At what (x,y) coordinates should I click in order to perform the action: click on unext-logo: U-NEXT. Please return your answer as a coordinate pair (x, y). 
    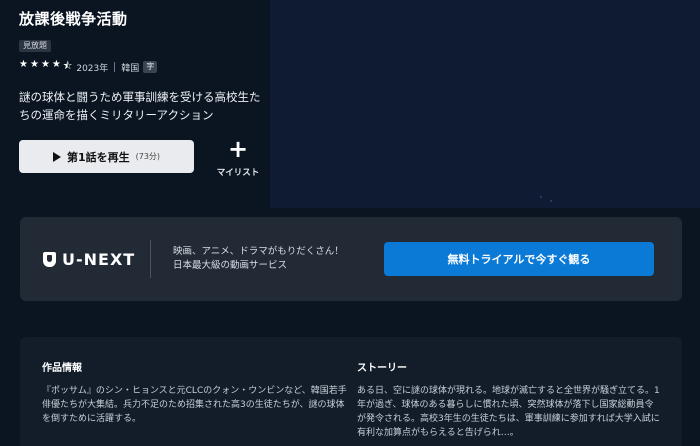
    Looking at the image, I should click on (89, 259).